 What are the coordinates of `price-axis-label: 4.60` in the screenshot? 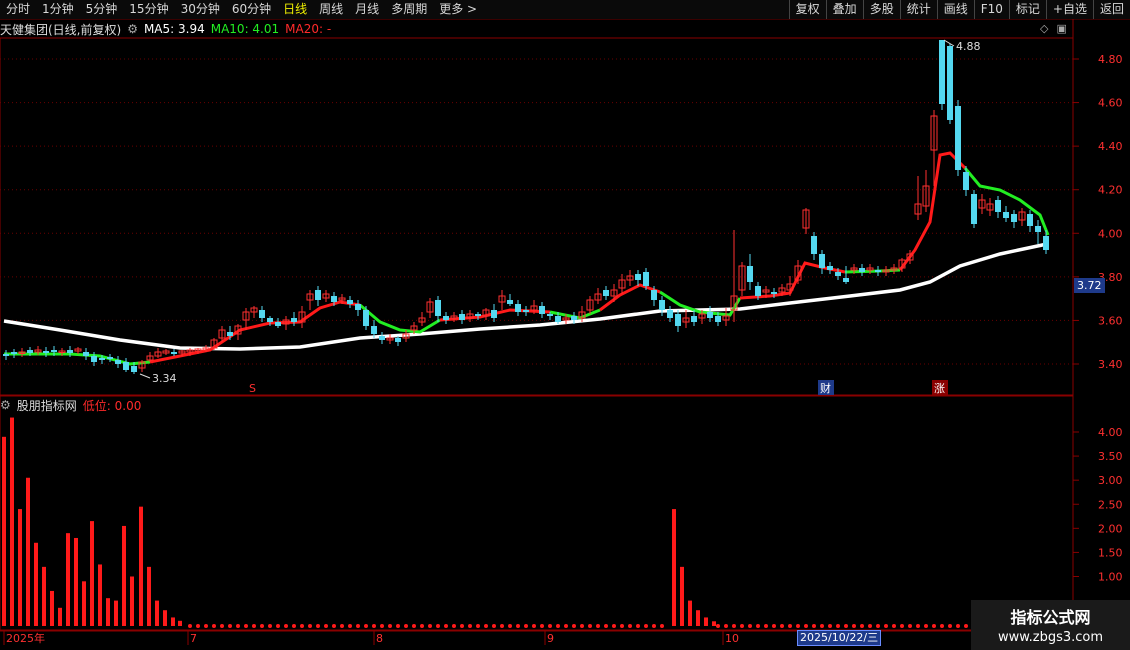 It's located at (1110, 103).